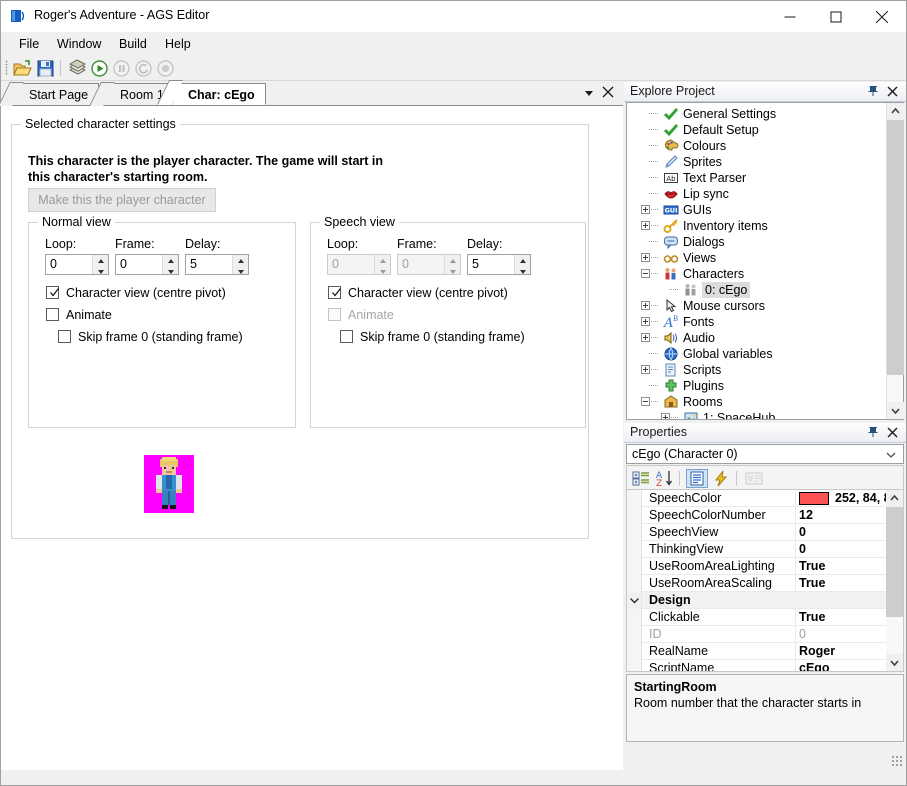 This screenshot has width=907, height=786. What do you see at coordinates (217, 264) in the screenshot?
I see `normal-delay-stepper: 5` at bounding box center [217, 264].